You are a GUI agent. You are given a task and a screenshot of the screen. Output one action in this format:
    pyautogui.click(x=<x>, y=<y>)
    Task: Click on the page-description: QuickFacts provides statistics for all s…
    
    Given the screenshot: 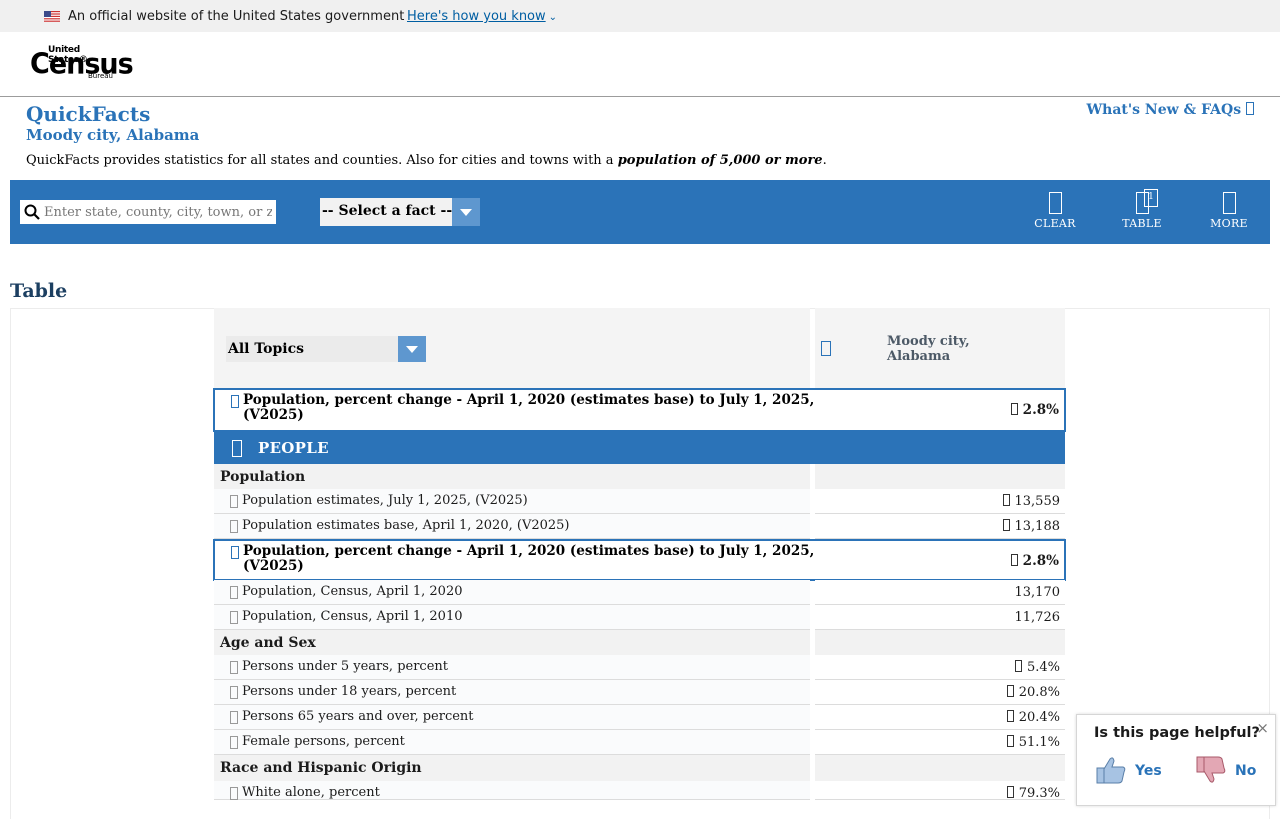 What is the action you would take?
    pyautogui.click(x=426, y=160)
    